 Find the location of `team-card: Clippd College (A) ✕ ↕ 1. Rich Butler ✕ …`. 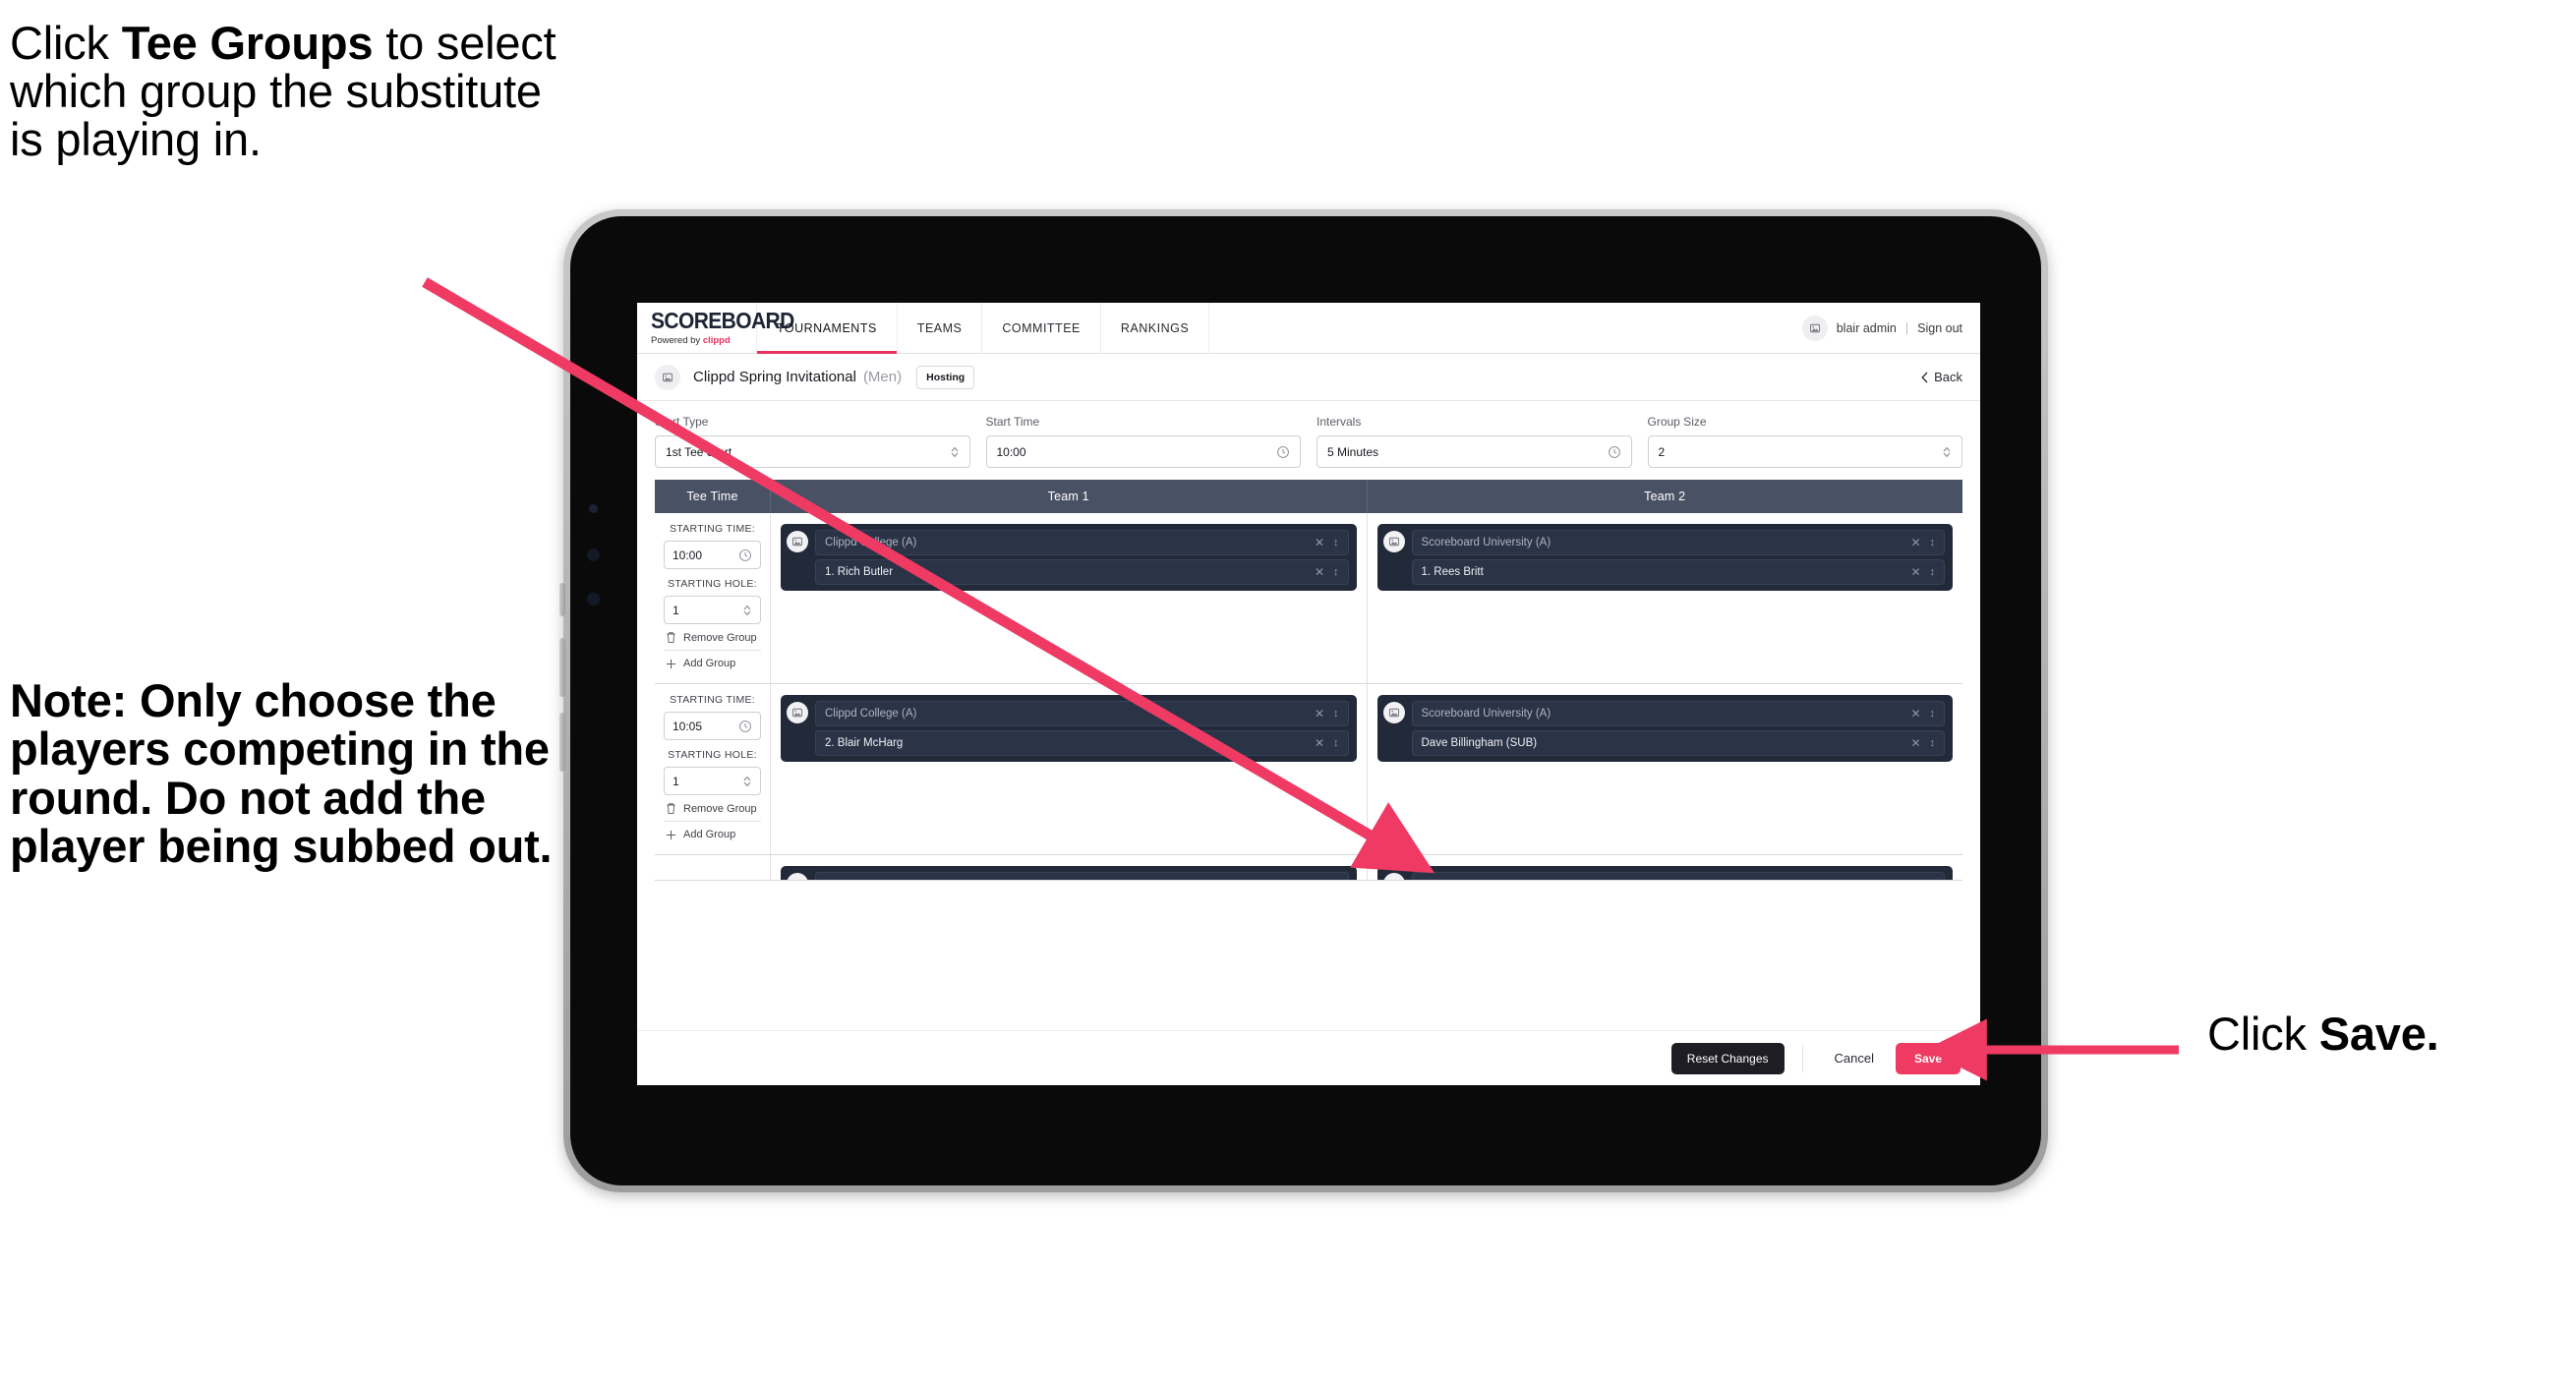

team-card: Clippd College (A) ✕ ↕ 1. Rich Butler ✕ … is located at coordinates (1069, 557).